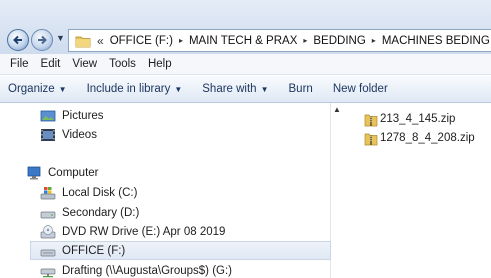 The width and height of the screenshot is (491, 278). What do you see at coordinates (418, 119) in the screenshot?
I see `file-name: 213_4_145.zip` at bounding box center [418, 119].